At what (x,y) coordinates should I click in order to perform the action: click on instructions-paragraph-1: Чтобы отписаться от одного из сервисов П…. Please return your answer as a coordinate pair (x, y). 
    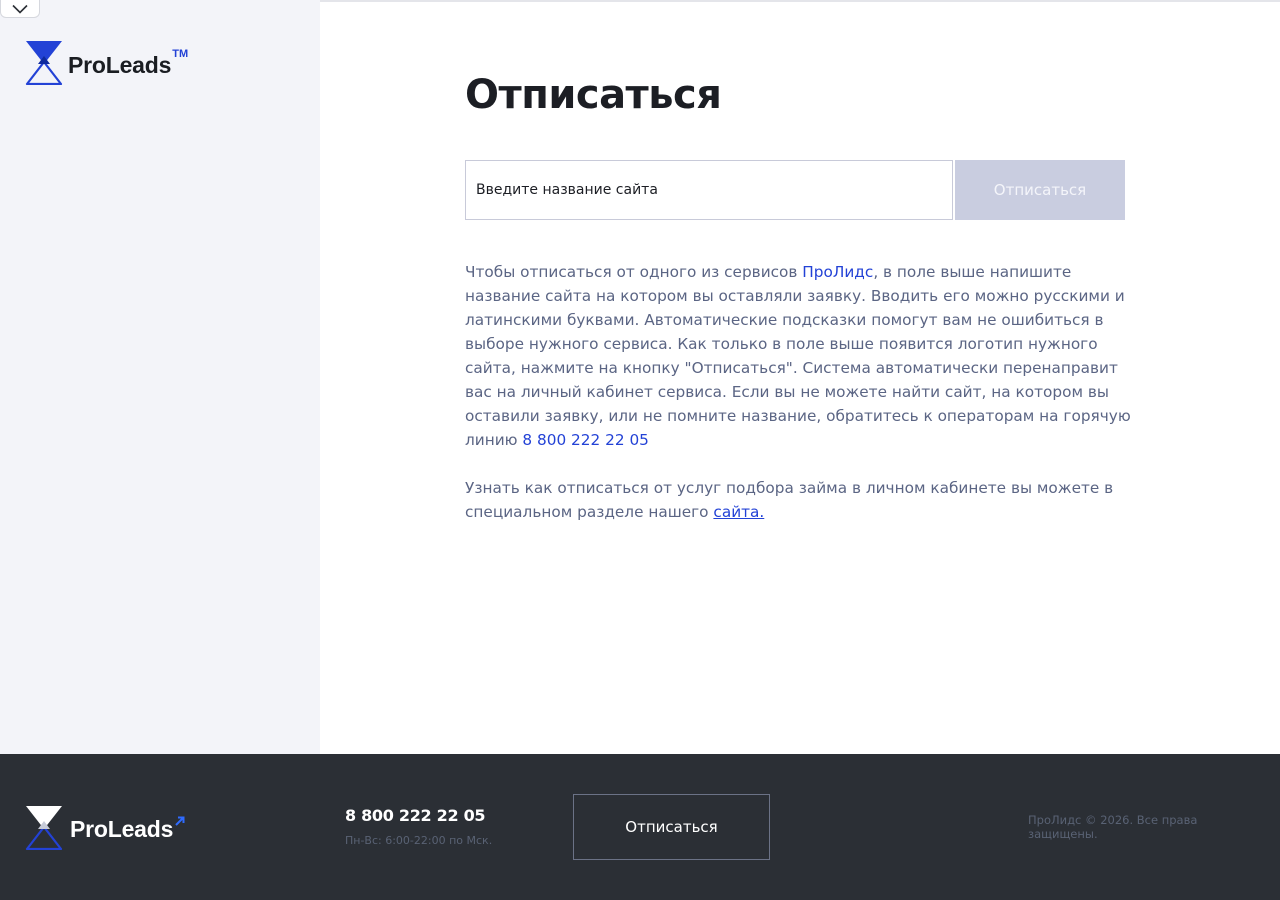
    Looking at the image, I should click on (805, 356).